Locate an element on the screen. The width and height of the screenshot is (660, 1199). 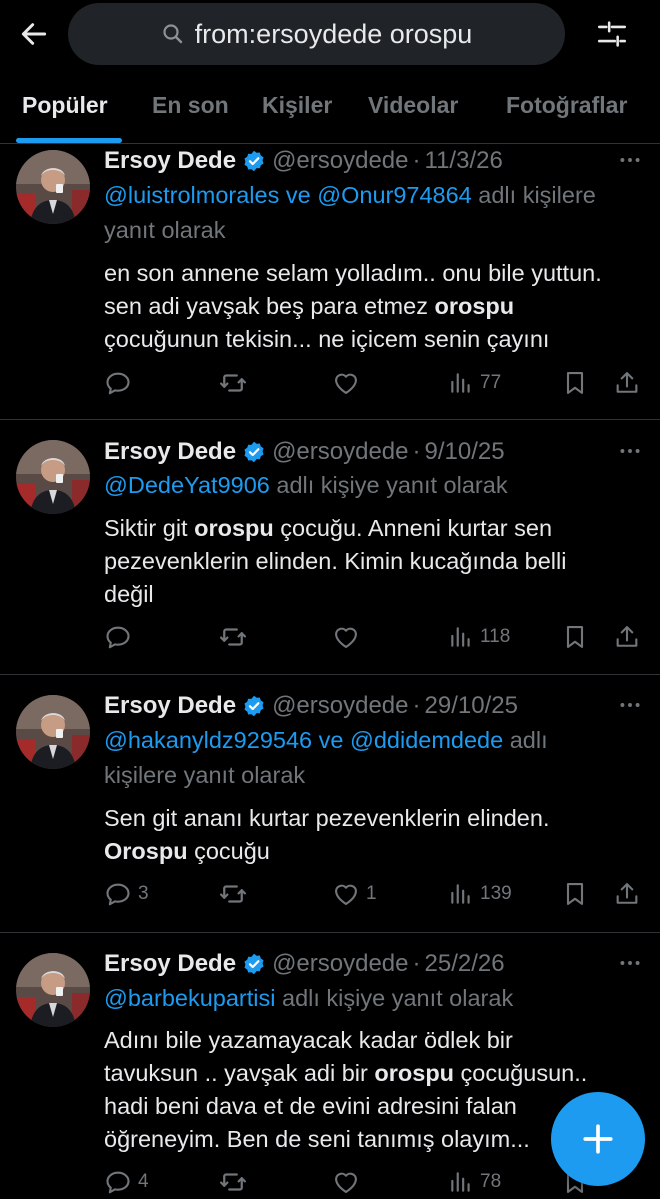
reply-suffix: adlı kişiye yanıt olarak is located at coordinates (392, 485).